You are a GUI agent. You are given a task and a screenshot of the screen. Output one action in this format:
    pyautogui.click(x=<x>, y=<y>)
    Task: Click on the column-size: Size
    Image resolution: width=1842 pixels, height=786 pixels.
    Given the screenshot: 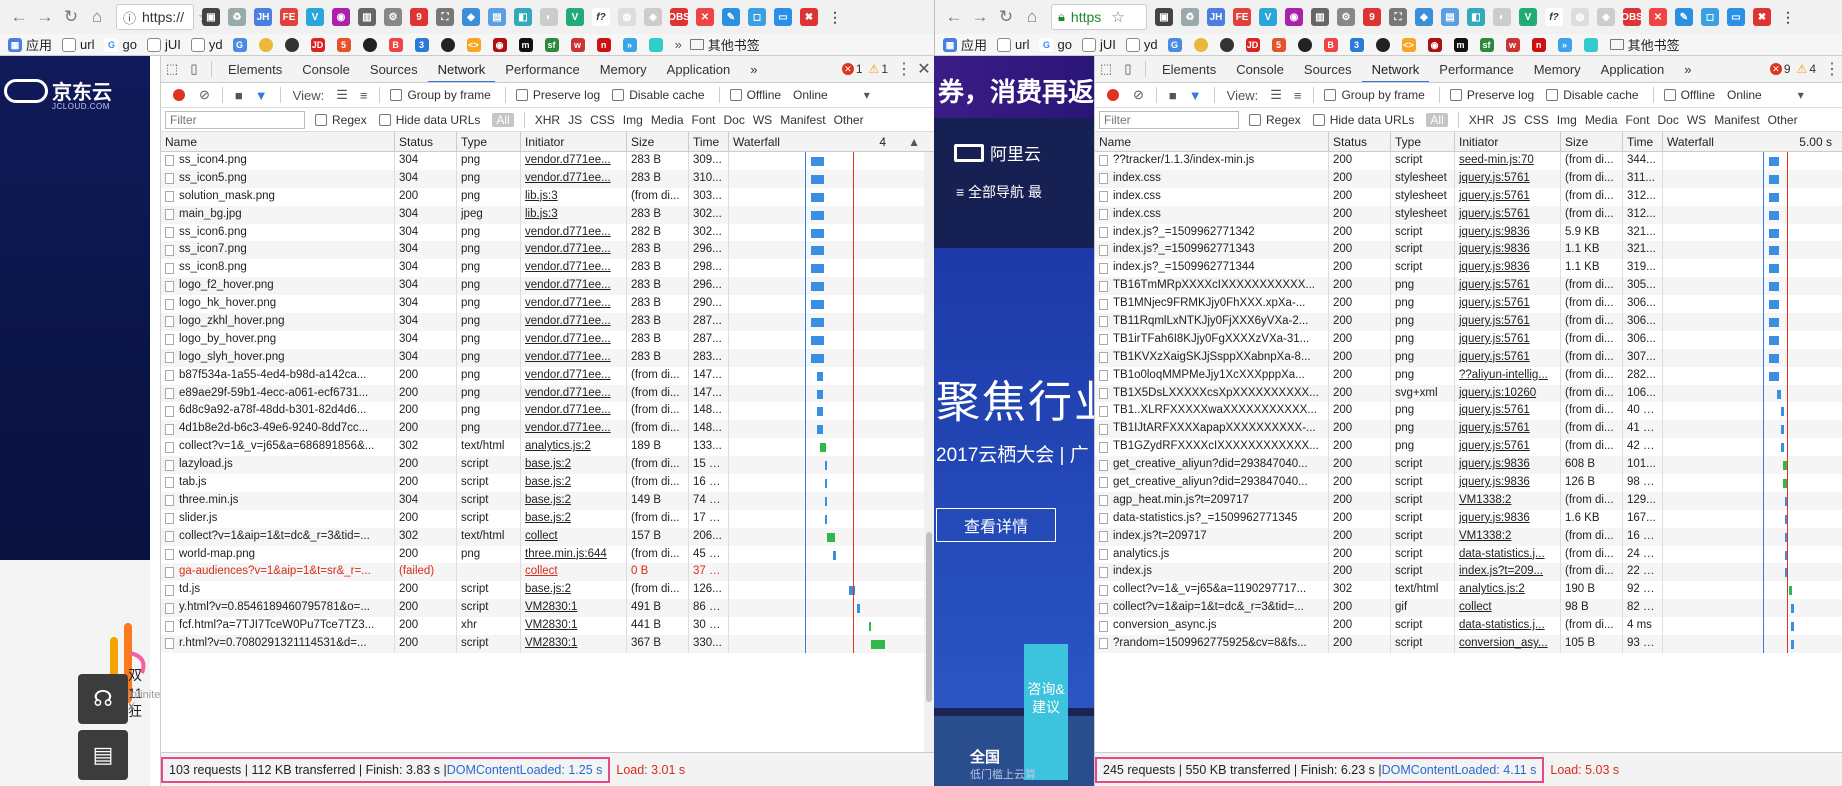 What is the action you would take?
    pyautogui.click(x=1592, y=141)
    